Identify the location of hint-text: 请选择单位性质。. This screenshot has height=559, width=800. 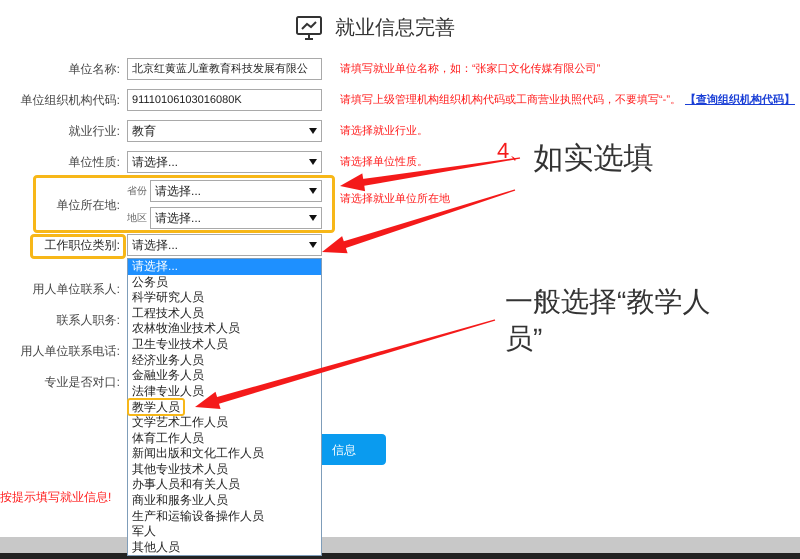
(384, 162).